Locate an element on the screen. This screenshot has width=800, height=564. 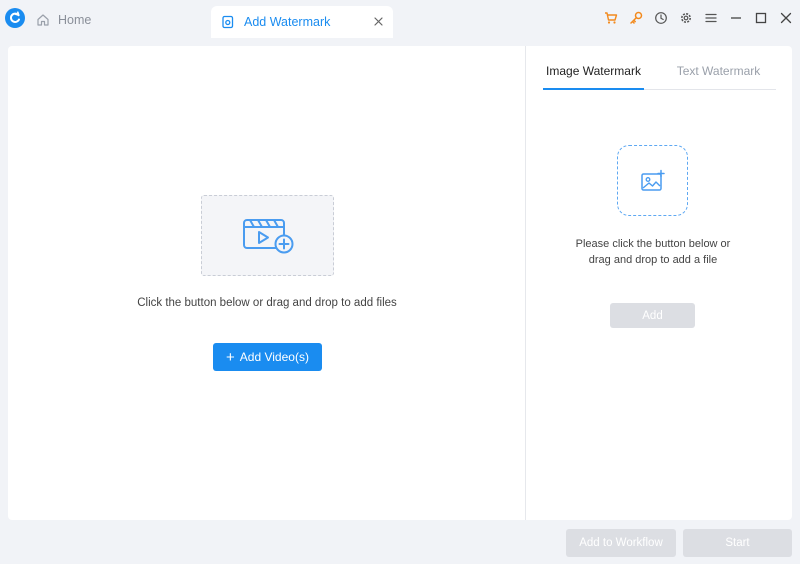
maximize-icon is located at coordinates (761, 18).